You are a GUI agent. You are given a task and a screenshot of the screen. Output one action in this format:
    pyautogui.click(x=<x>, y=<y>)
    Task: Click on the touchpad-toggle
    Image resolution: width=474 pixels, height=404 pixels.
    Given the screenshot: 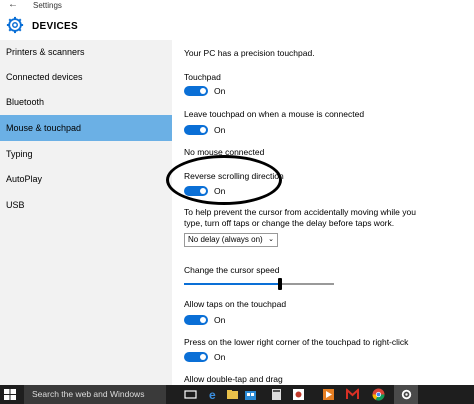 What is the action you would take?
    pyautogui.click(x=196, y=91)
    